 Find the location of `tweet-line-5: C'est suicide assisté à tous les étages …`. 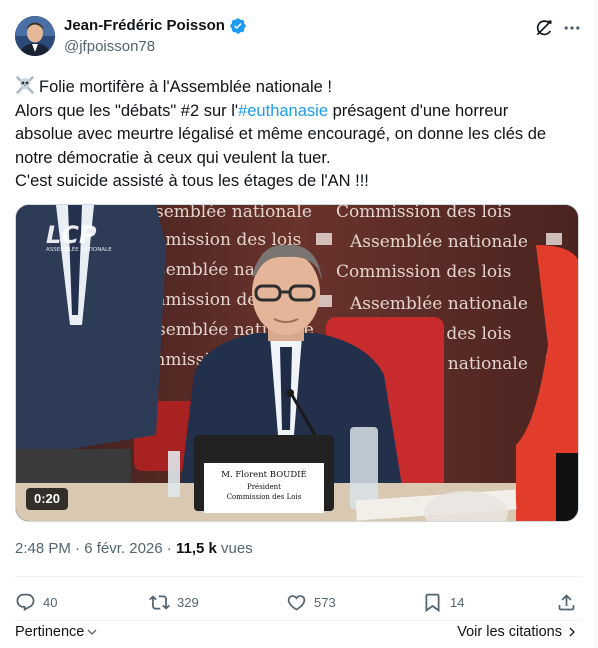

tweet-line-5: C'est suicide assisté à tous les étages … is located at coordinates (192, 181).